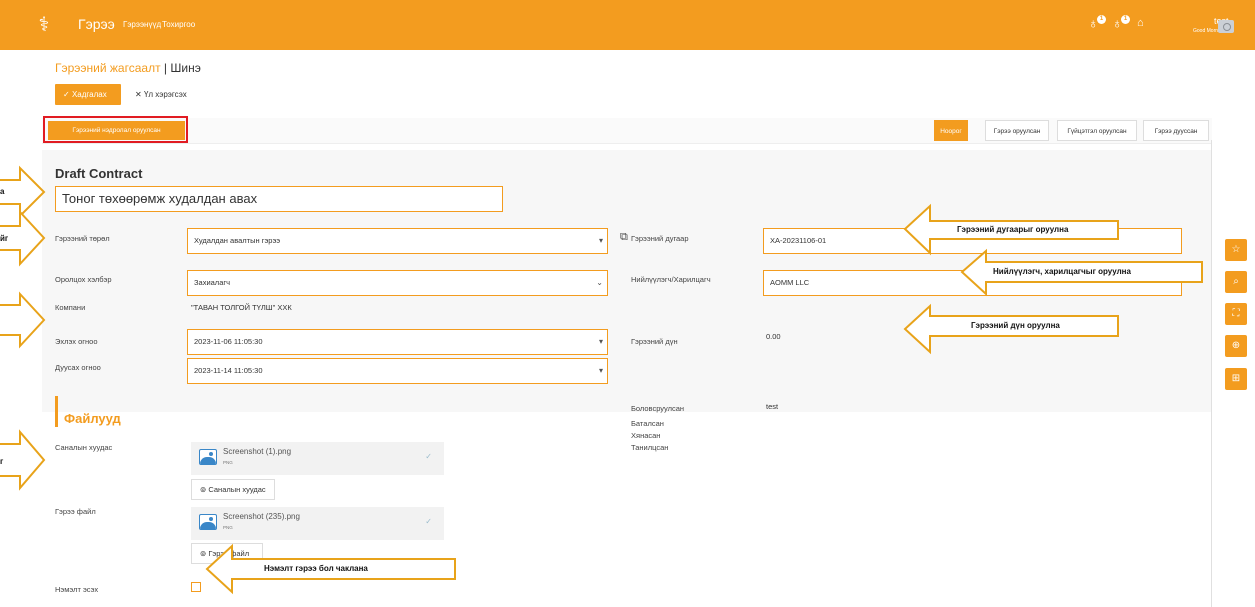 The width and height of the screenshot is (1255, 607). What do you see at coordinates (316, 568) in the screenshot?
I see `annotation-additional: Нэмэлт гэрээ бол чаклана` at bounding box center [316, 568].